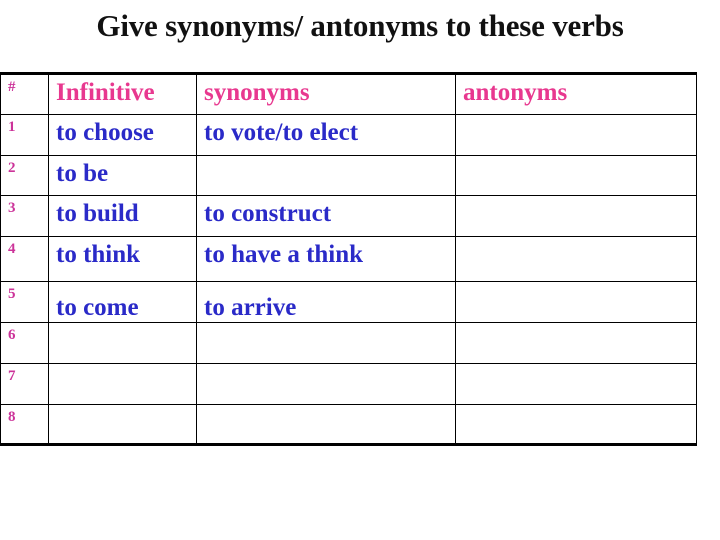 The height and width of the screenshot is (540, 720). What do you see at coordinates (24, 175) in the screenshot?
I see `row-number: 2` at bounding box center [24, 175].